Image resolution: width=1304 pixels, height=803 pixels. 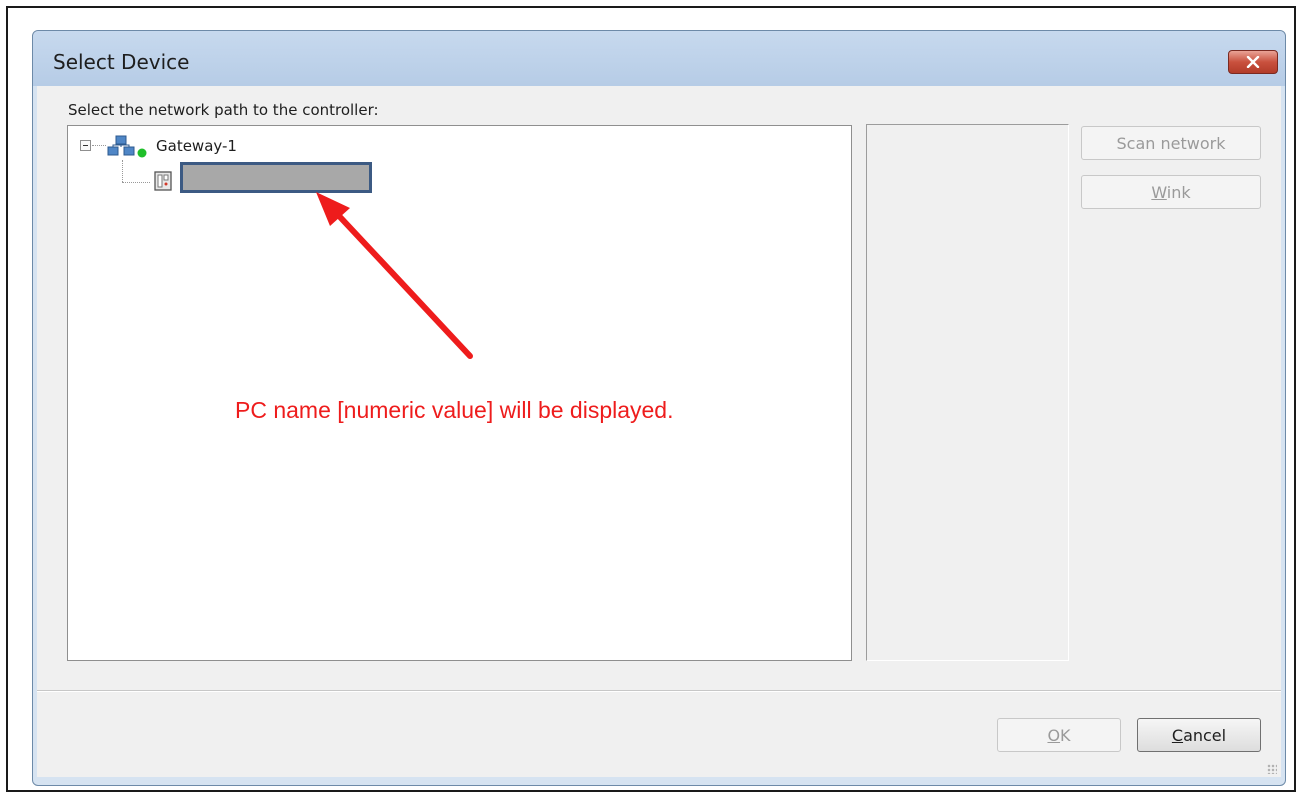 What do you see at coordinates (121, 62) in the screenshot?
I see `dialog-title: Select Device` at bounding box center [121, 62].